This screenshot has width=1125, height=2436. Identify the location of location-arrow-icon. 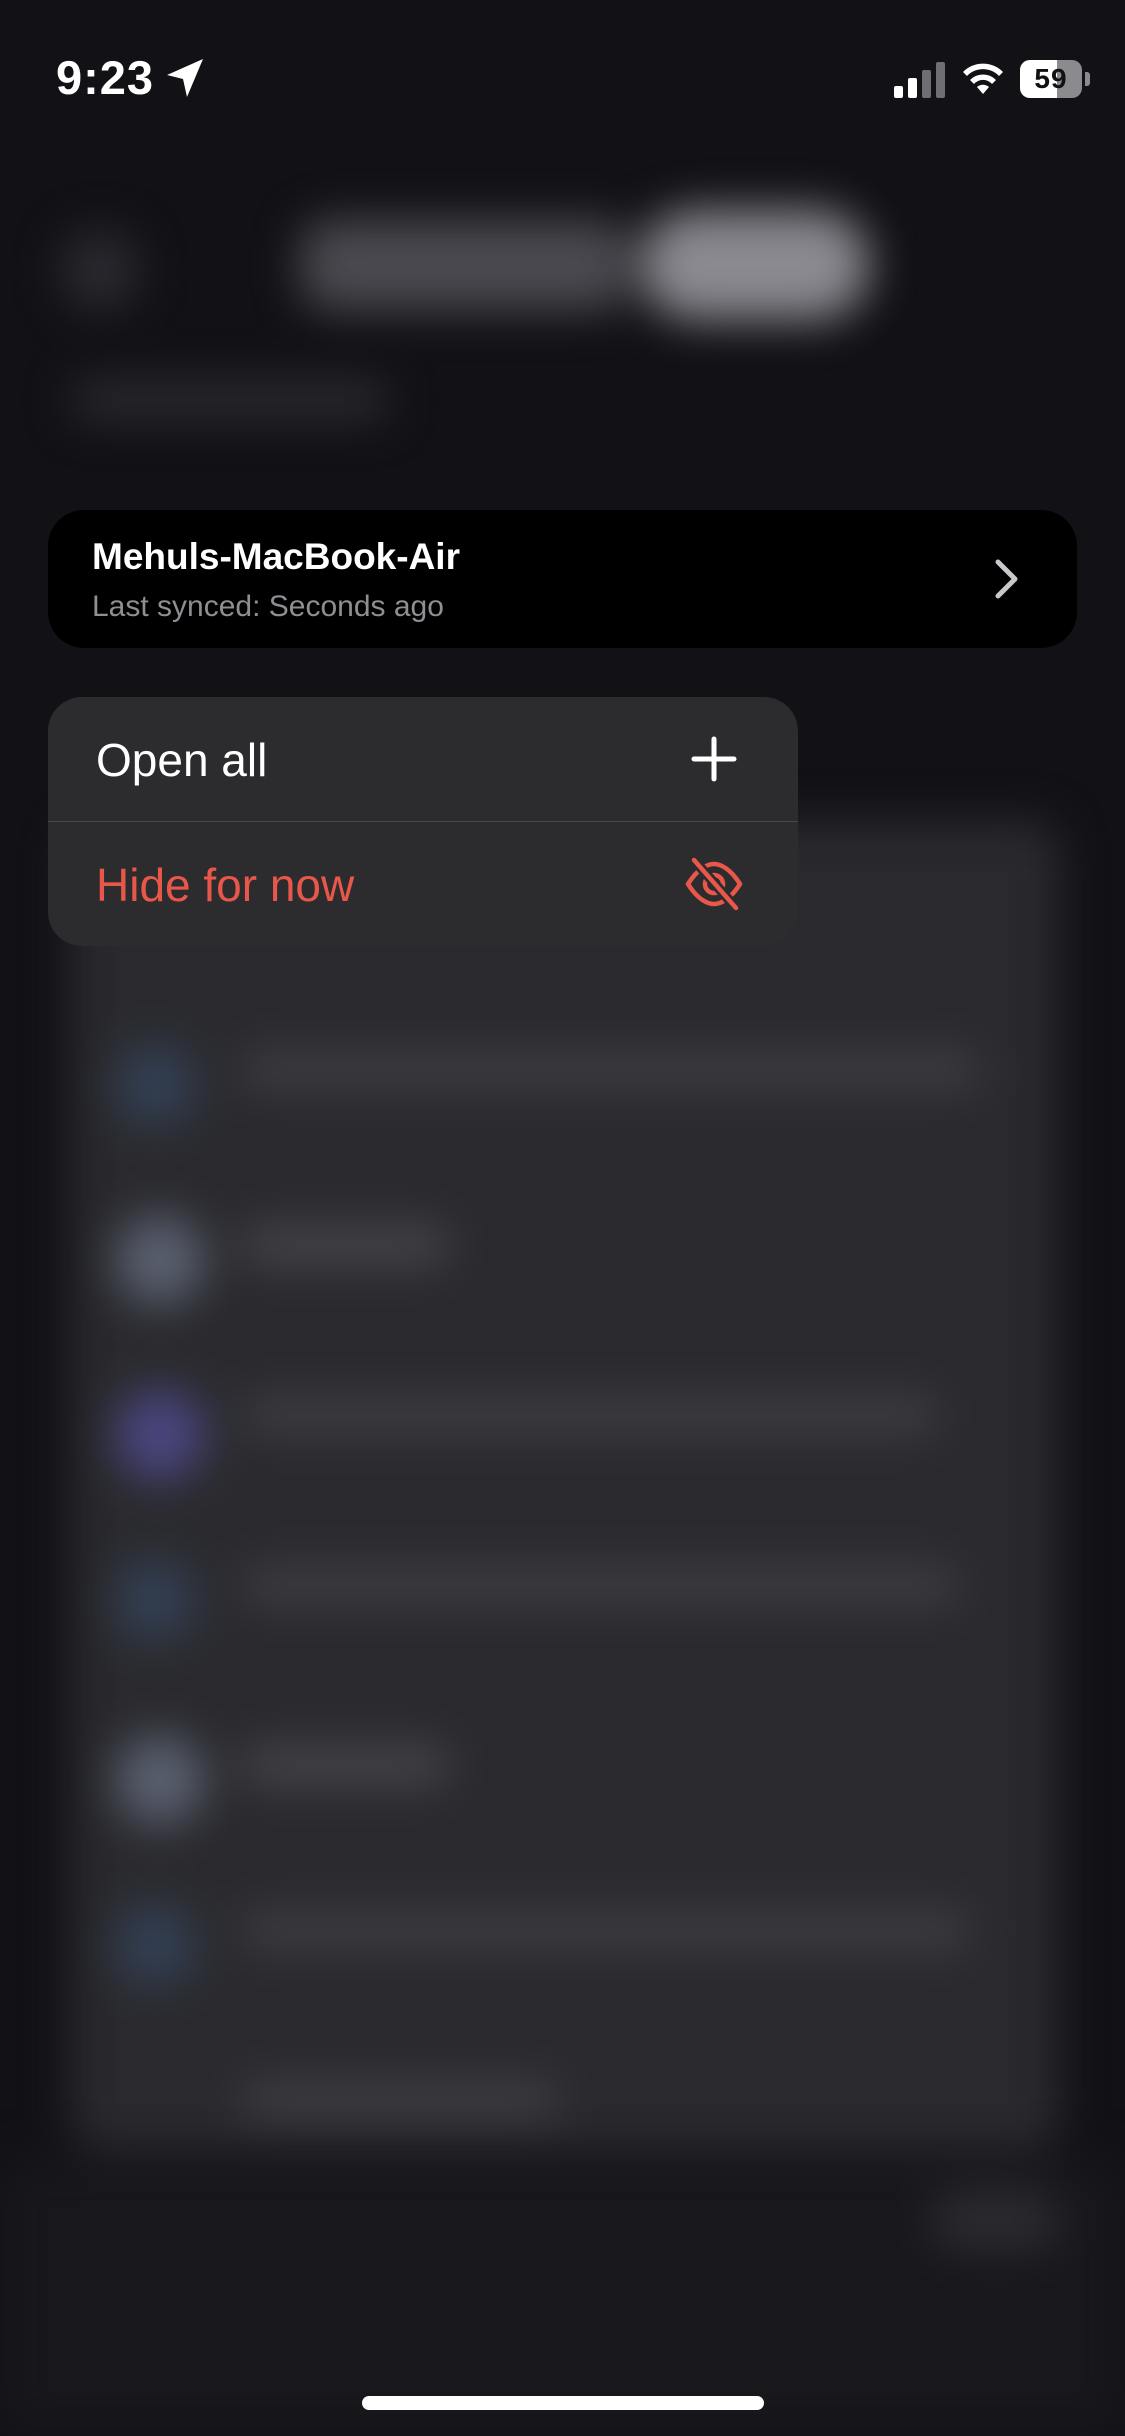
(185, 78).